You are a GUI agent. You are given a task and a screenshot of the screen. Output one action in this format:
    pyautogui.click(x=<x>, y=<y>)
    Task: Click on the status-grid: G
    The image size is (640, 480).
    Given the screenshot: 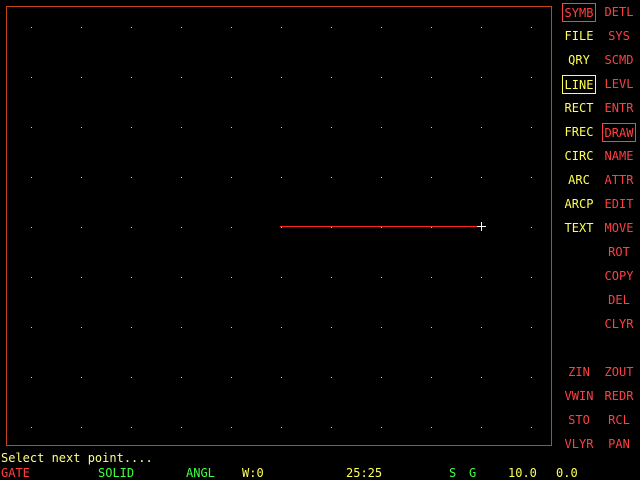 What is the action you would take?
    pyautogui.click(x=473, y=473)
    